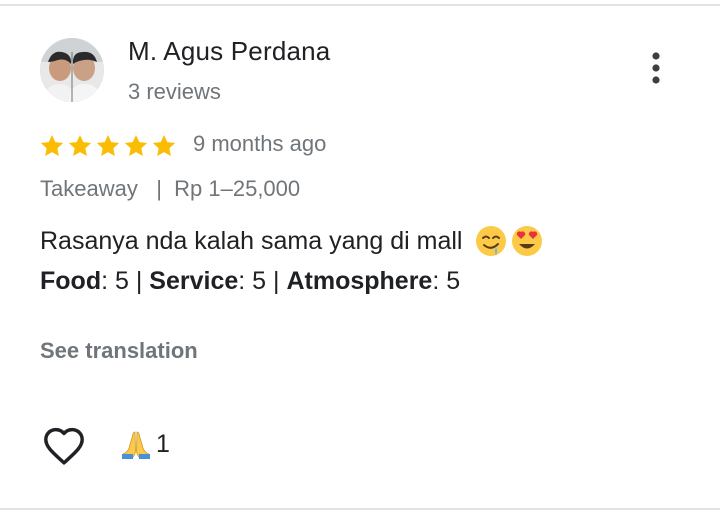 The image size is (720, 514). Describe the element at coordinates (250, 281) in the screenshot. I see `sub-ratings: Food: 5 | Service: 5 | Atmosphere: 5` at that location.